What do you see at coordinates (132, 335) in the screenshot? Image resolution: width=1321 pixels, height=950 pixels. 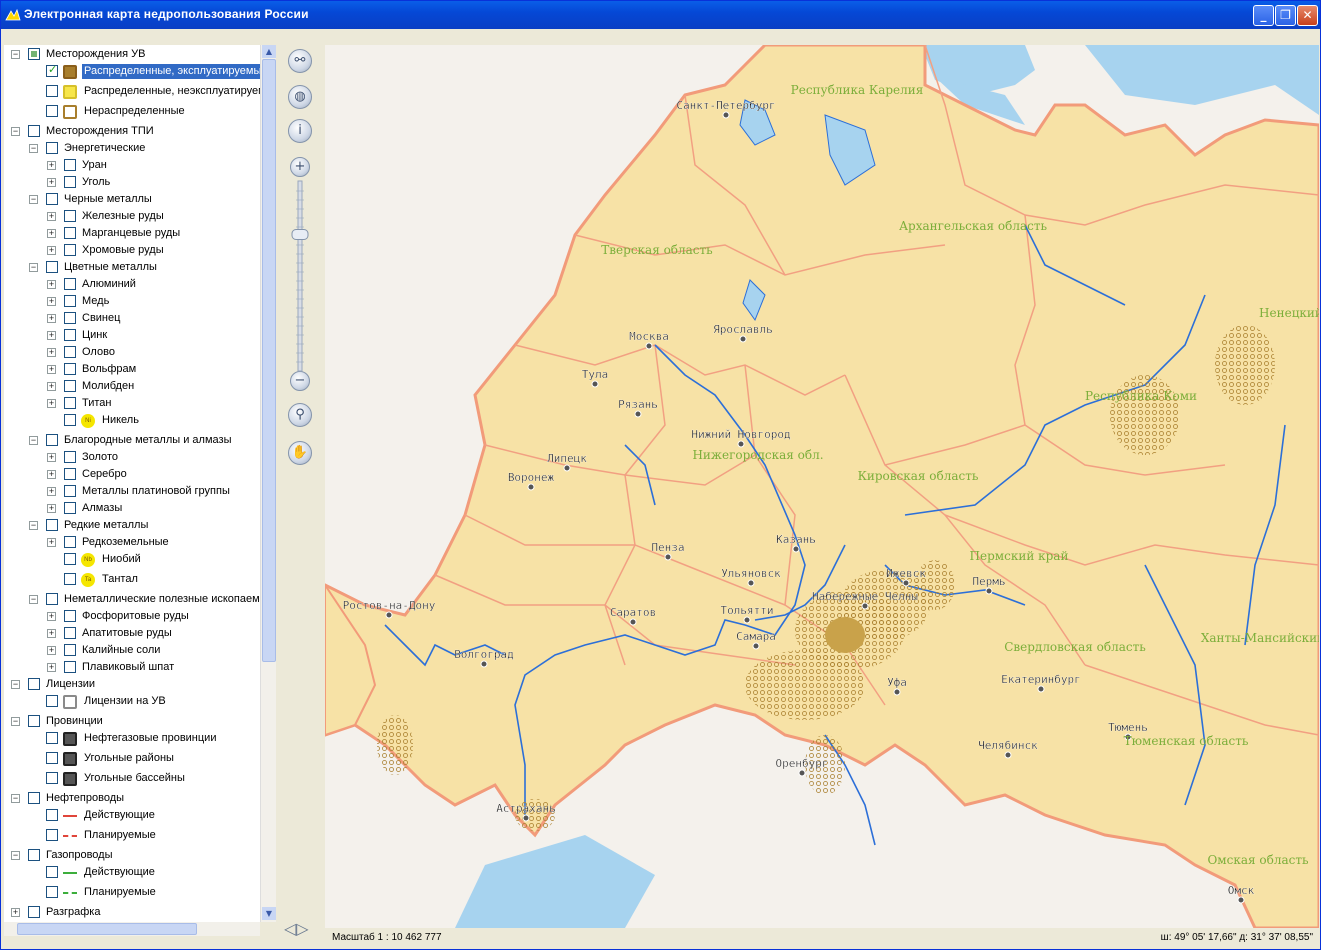 I see `tree-node: + Цинк` at bounding box center [132, 335].